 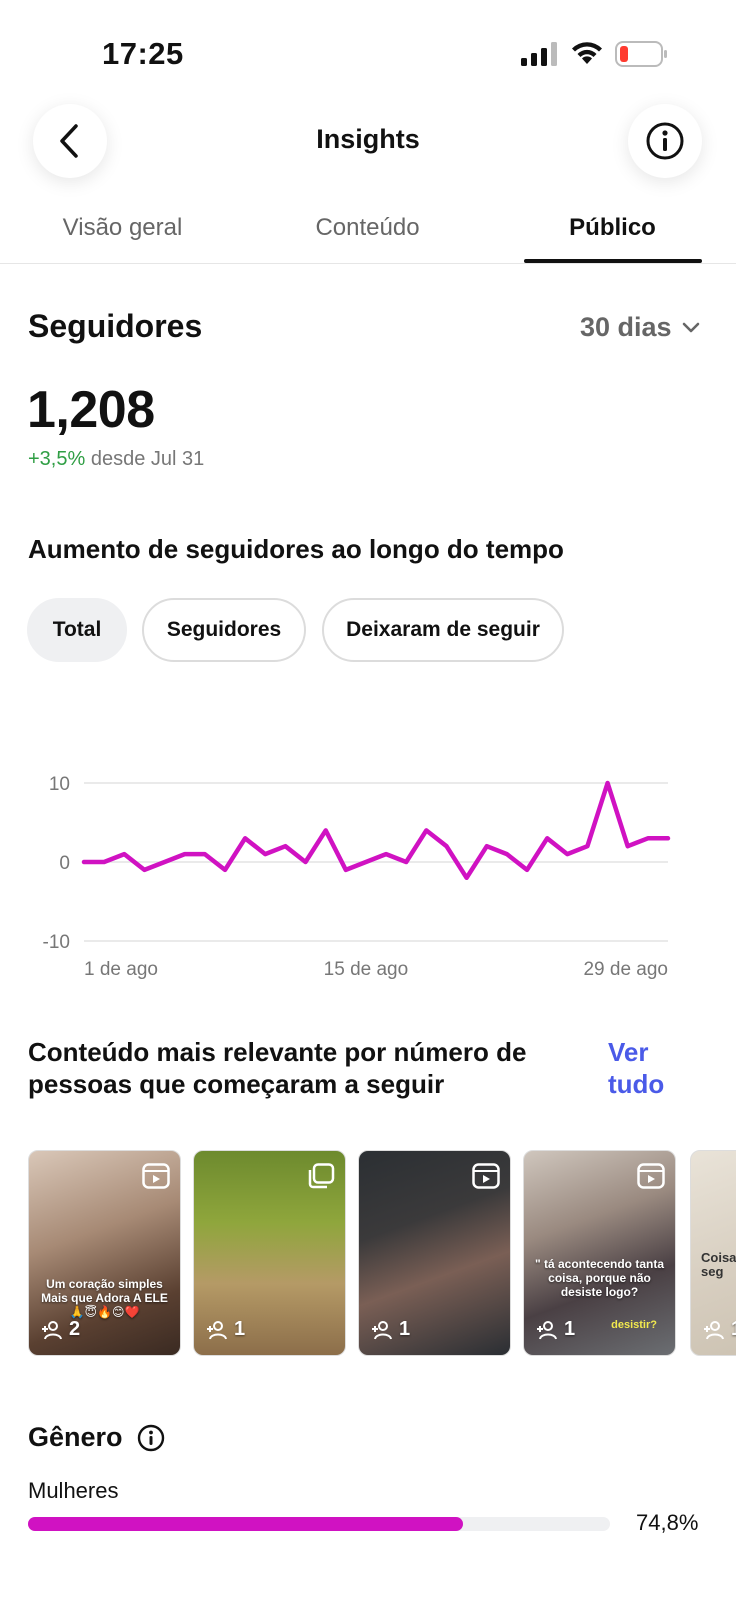 I want to click on wifi-icon, so click(x=587, y=53).